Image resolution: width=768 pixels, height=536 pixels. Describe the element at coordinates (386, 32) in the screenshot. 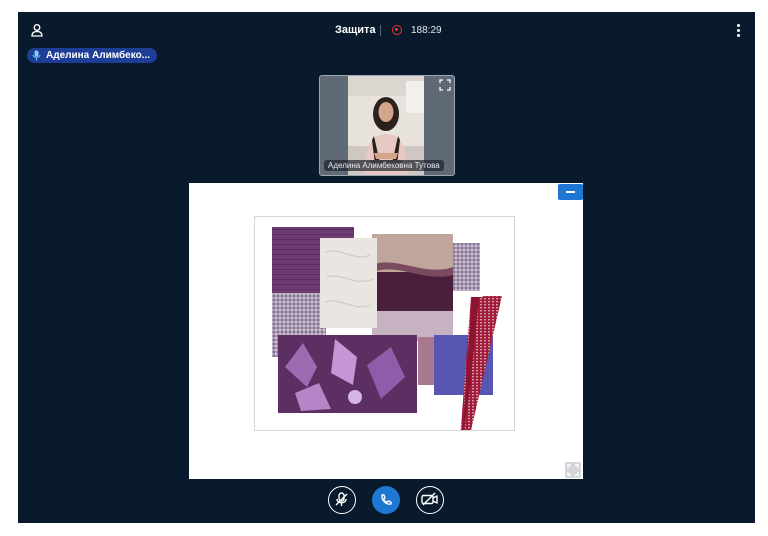

I see `header-bar: Защита 188:29` at that location.